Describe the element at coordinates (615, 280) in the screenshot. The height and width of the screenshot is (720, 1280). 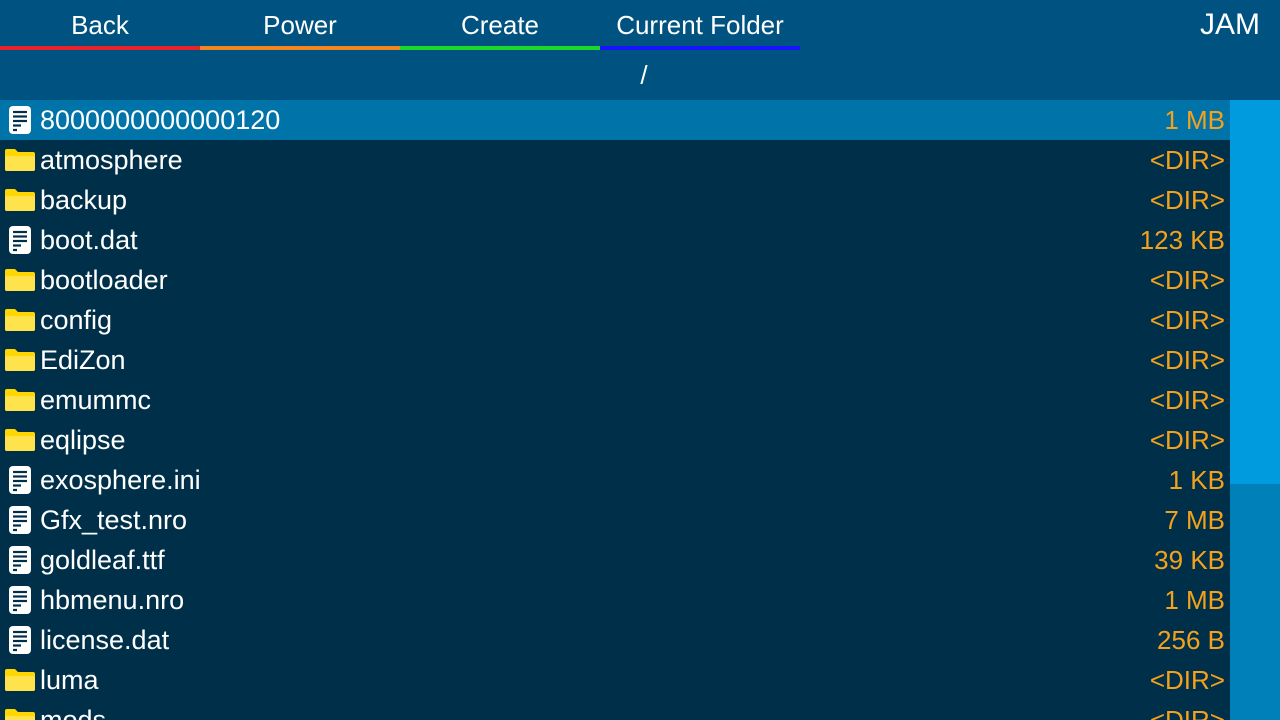
I see `file-row: bootloader <DIR>` at that location.